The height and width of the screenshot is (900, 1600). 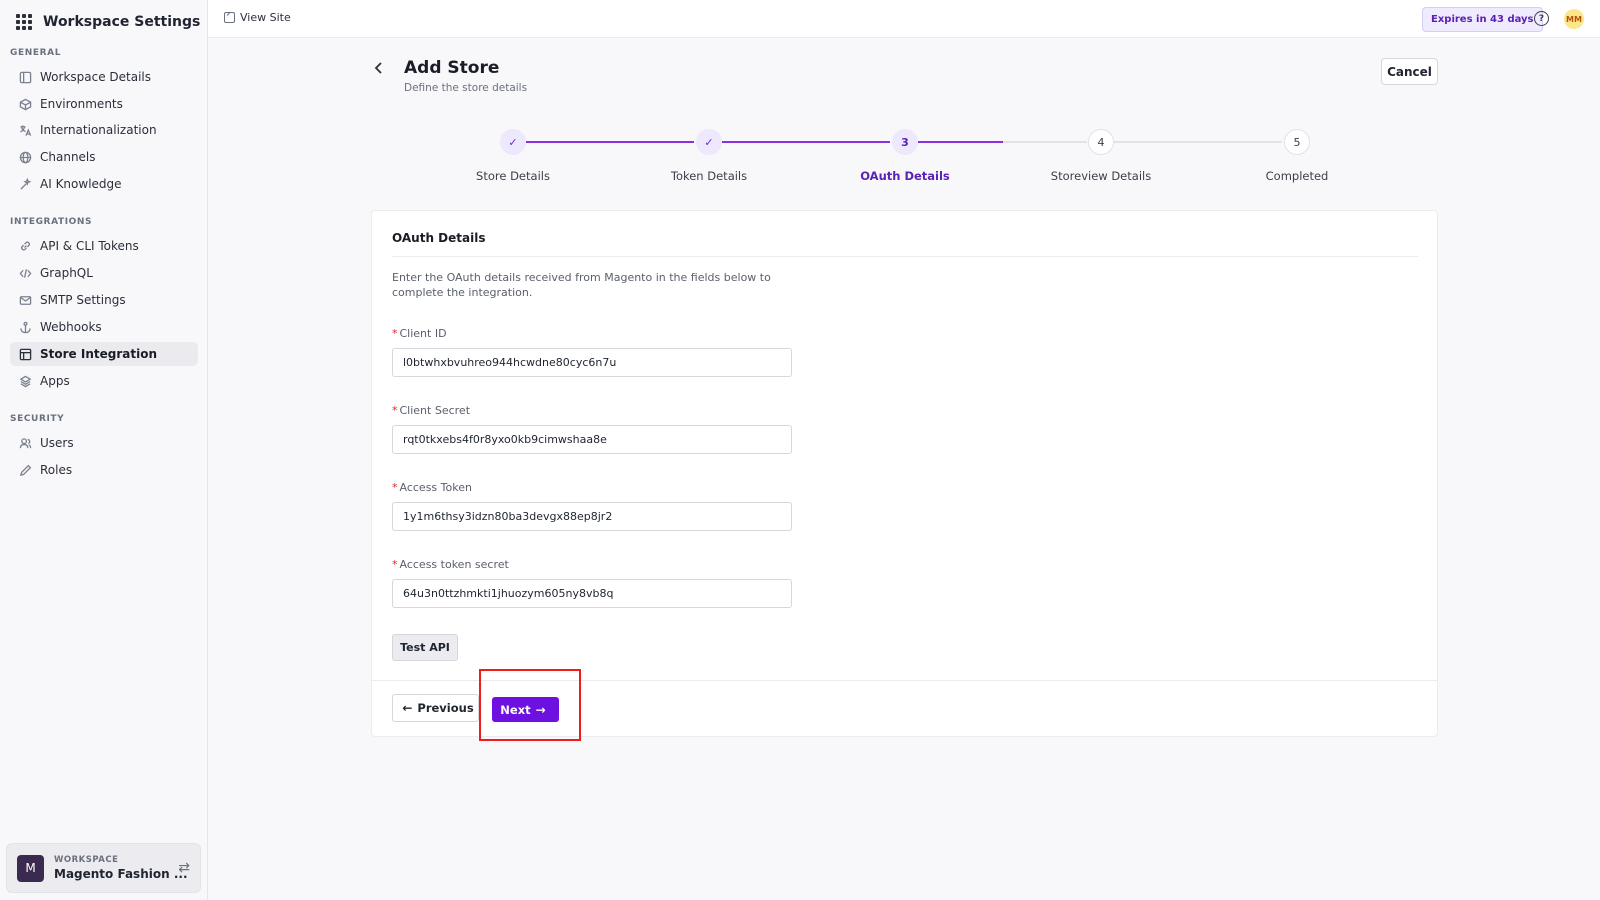 What do you see at coordinates (104, 273) in the screenshot?
I see `sidebar-item-graphql: GraphQL` at bounding box center [104, 273].